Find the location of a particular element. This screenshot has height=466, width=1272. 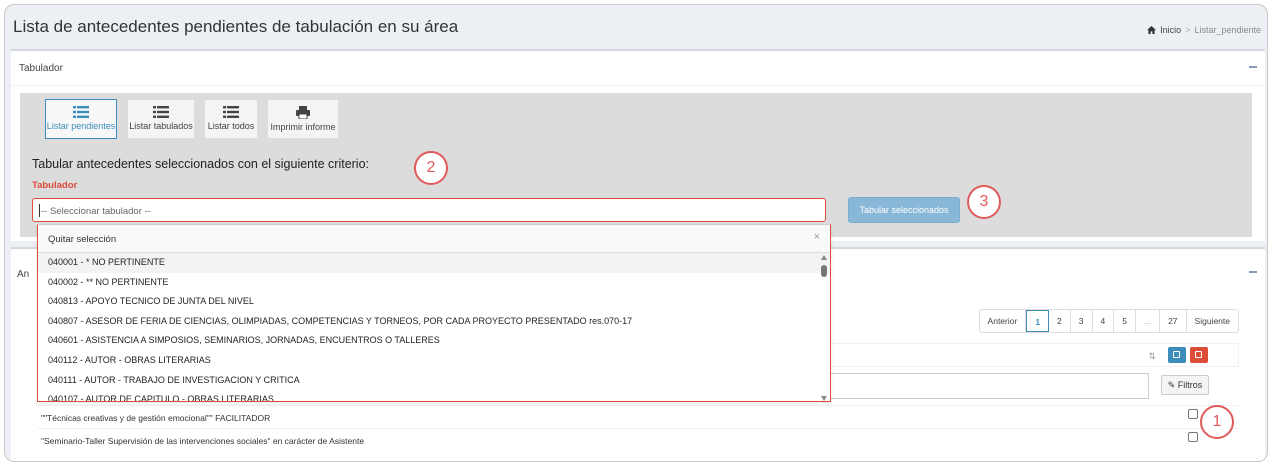

select-all-button is located at coordinates (1177, 355).